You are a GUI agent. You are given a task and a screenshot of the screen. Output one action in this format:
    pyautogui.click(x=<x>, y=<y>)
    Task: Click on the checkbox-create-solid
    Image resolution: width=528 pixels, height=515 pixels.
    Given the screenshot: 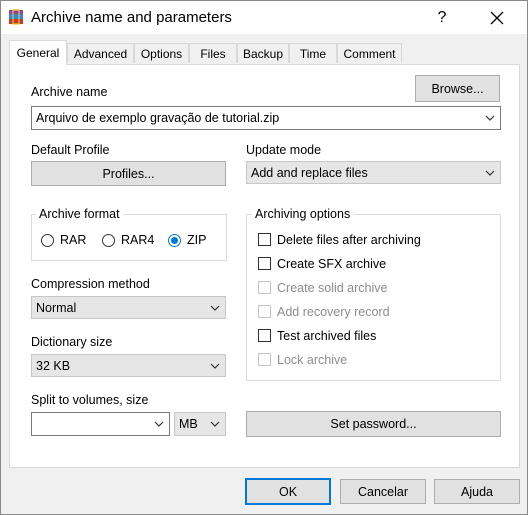 What is the action you would take?
    pyautogui.click(x=264, y=287)
    